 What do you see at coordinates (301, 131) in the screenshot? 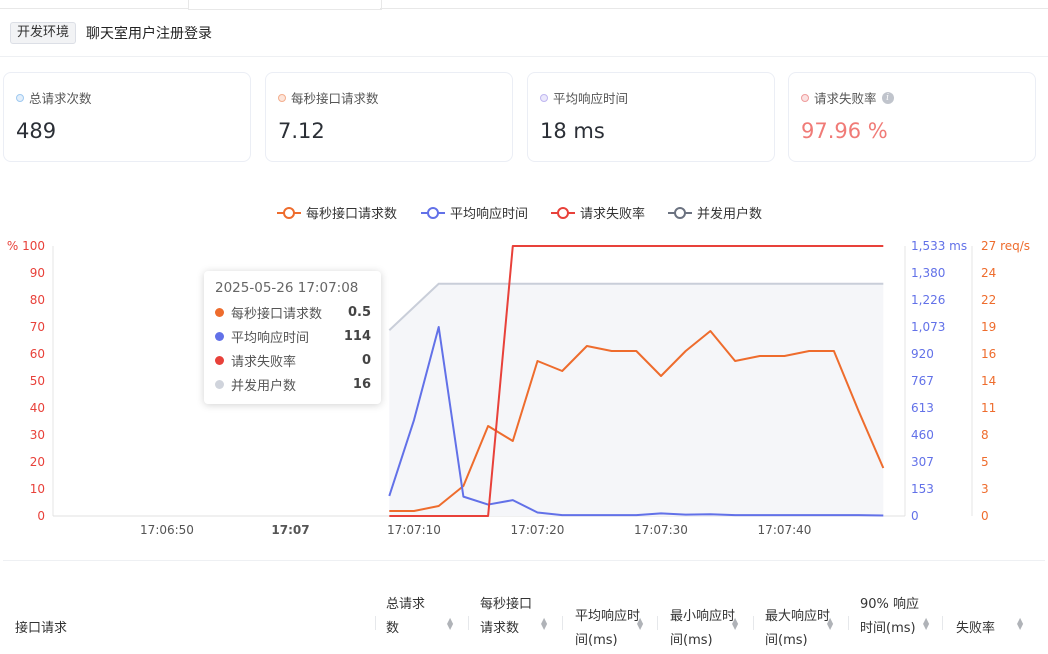
I see `card-value: 7.12` at bounding box center [301, 131].